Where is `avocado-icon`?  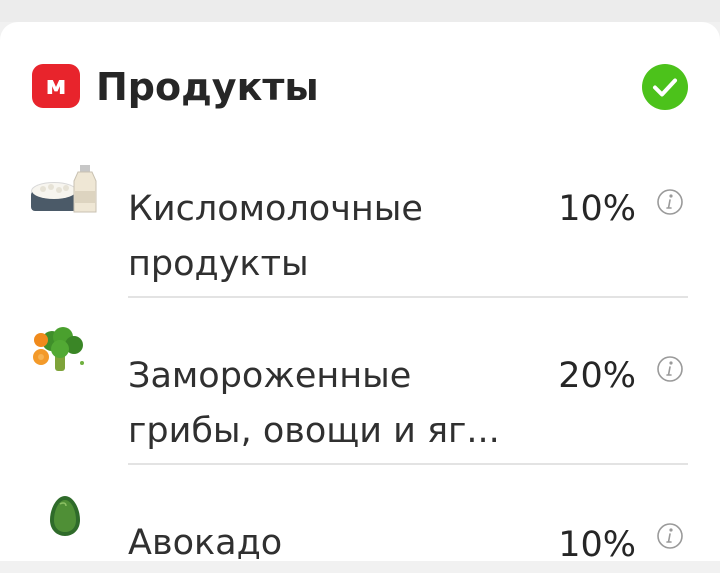
avocado-icon is located at coordinates (65, 516).